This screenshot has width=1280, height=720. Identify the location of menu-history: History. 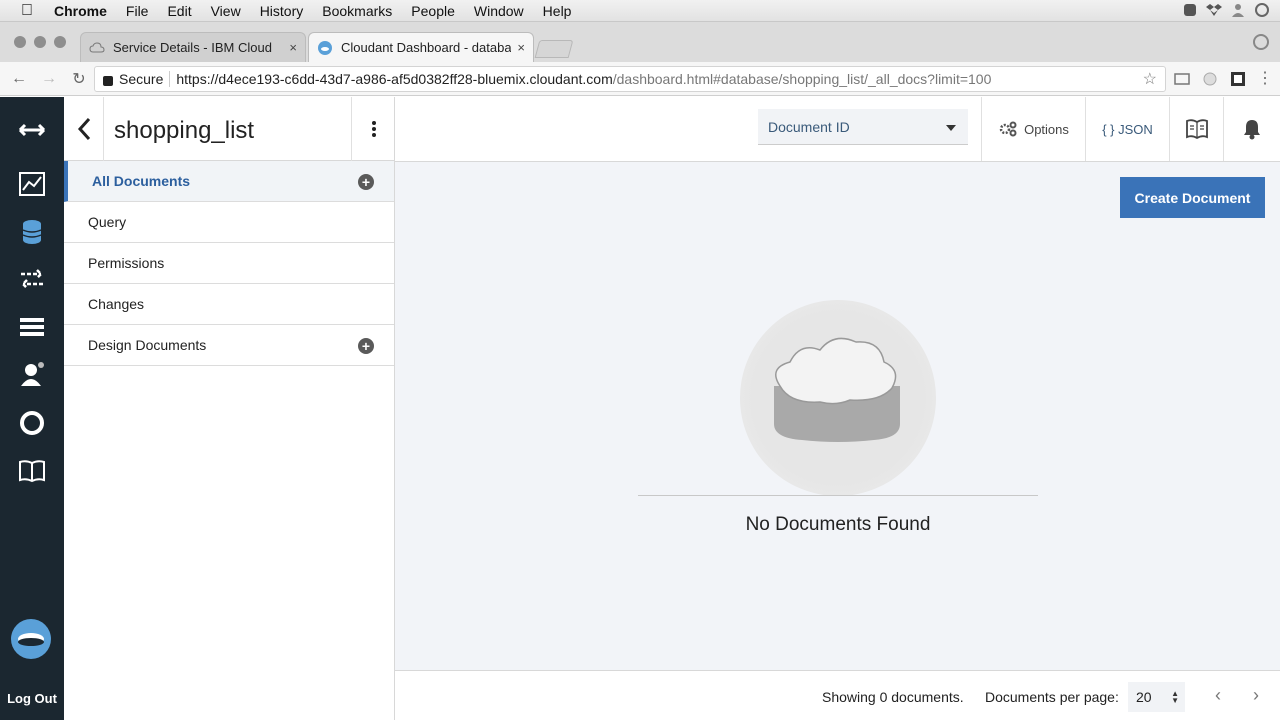
(282, 11).